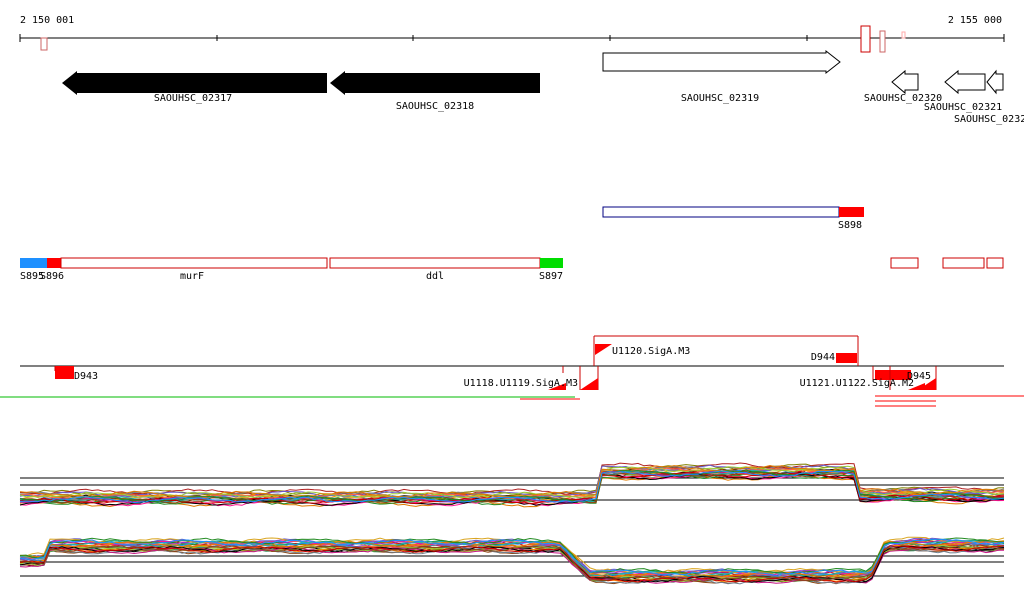 Image resolution: width=1024 pixels, height=615 pixels. I want to click on segment-s895-block, so click(33, 263).